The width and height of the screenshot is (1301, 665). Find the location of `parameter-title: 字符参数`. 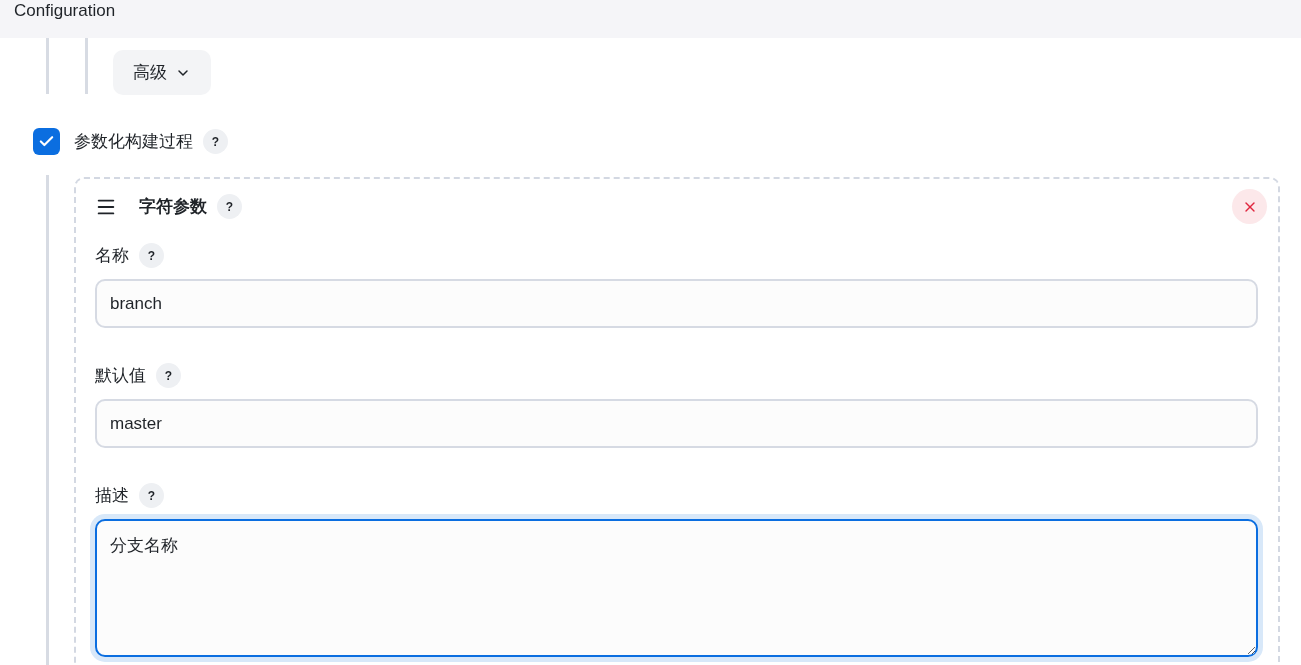

parameter-title: 字符参数 is located at coordinates (173, 206).